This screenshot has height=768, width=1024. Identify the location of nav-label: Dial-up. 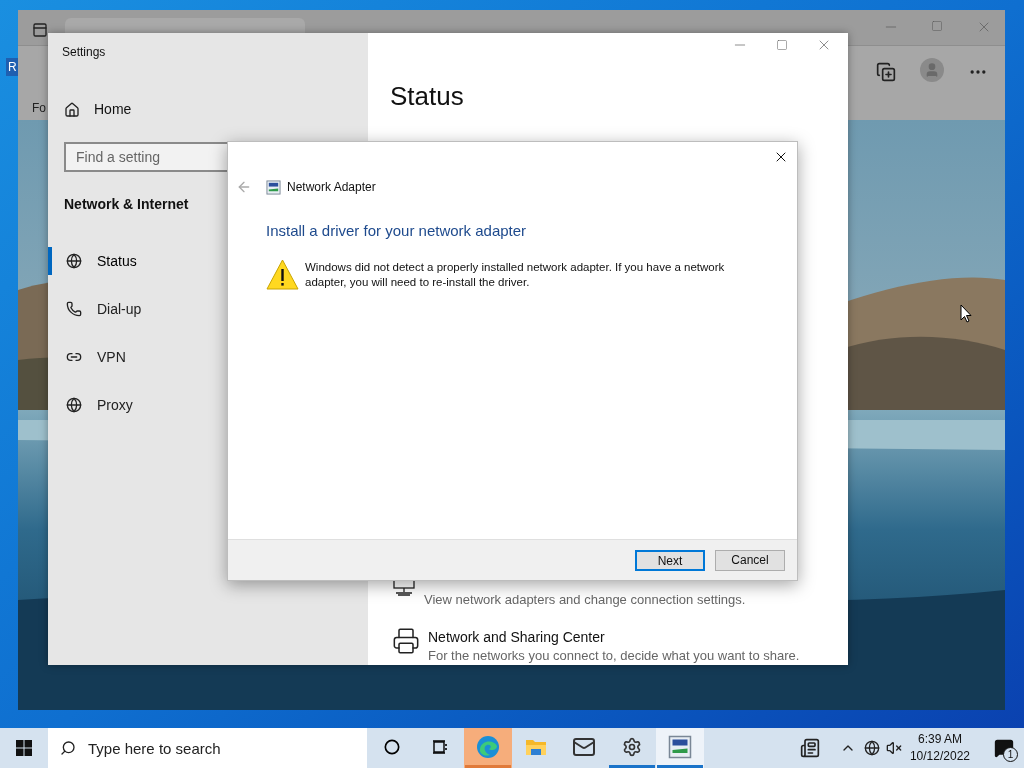
(119, 309).